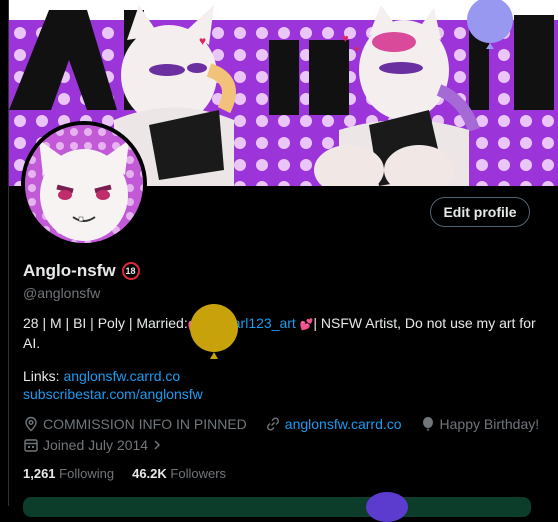 This screenshot has height=522, width=558. I want to click on user-handle: @anglonsfw, so click(62, 293).